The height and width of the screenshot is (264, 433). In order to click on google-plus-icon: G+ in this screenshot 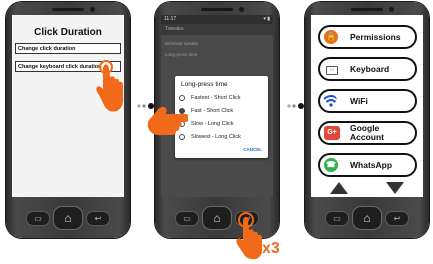, I will do `click(332, 133)`.